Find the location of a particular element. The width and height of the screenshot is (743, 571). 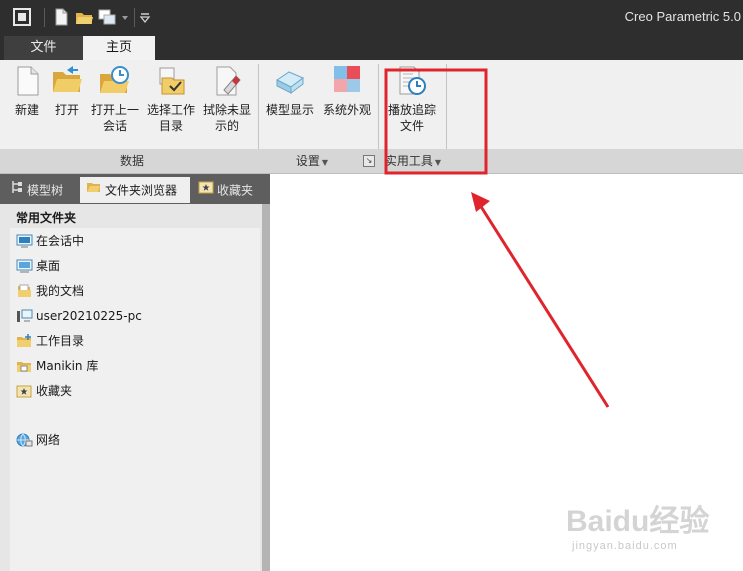

tab-file: 文件 is located at coordinates (43, 48).